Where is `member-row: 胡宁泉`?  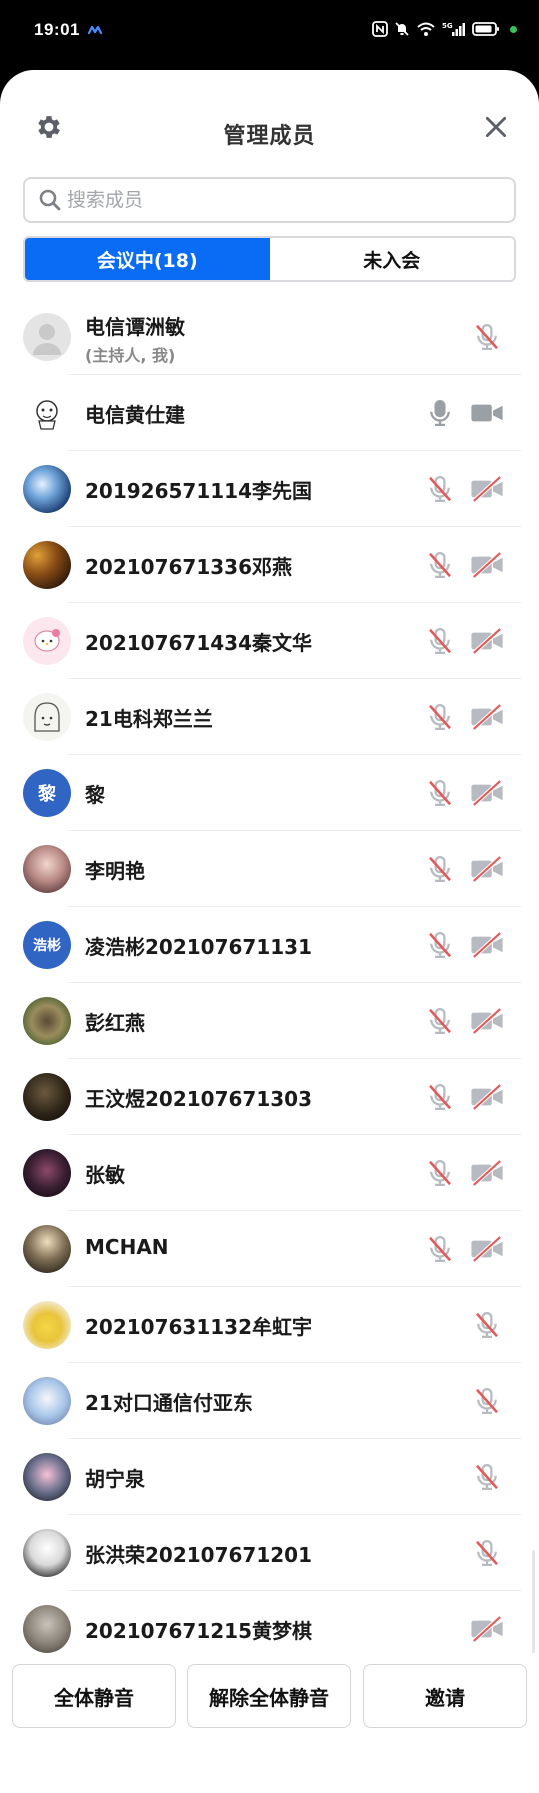 member-row: 胡宁泉 is located at coordinates (269, 1477).